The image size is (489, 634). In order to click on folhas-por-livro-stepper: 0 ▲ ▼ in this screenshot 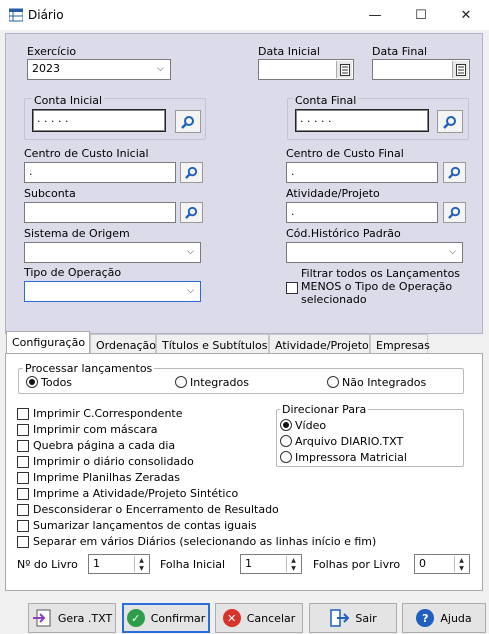, I will do `click(442, 564)`.